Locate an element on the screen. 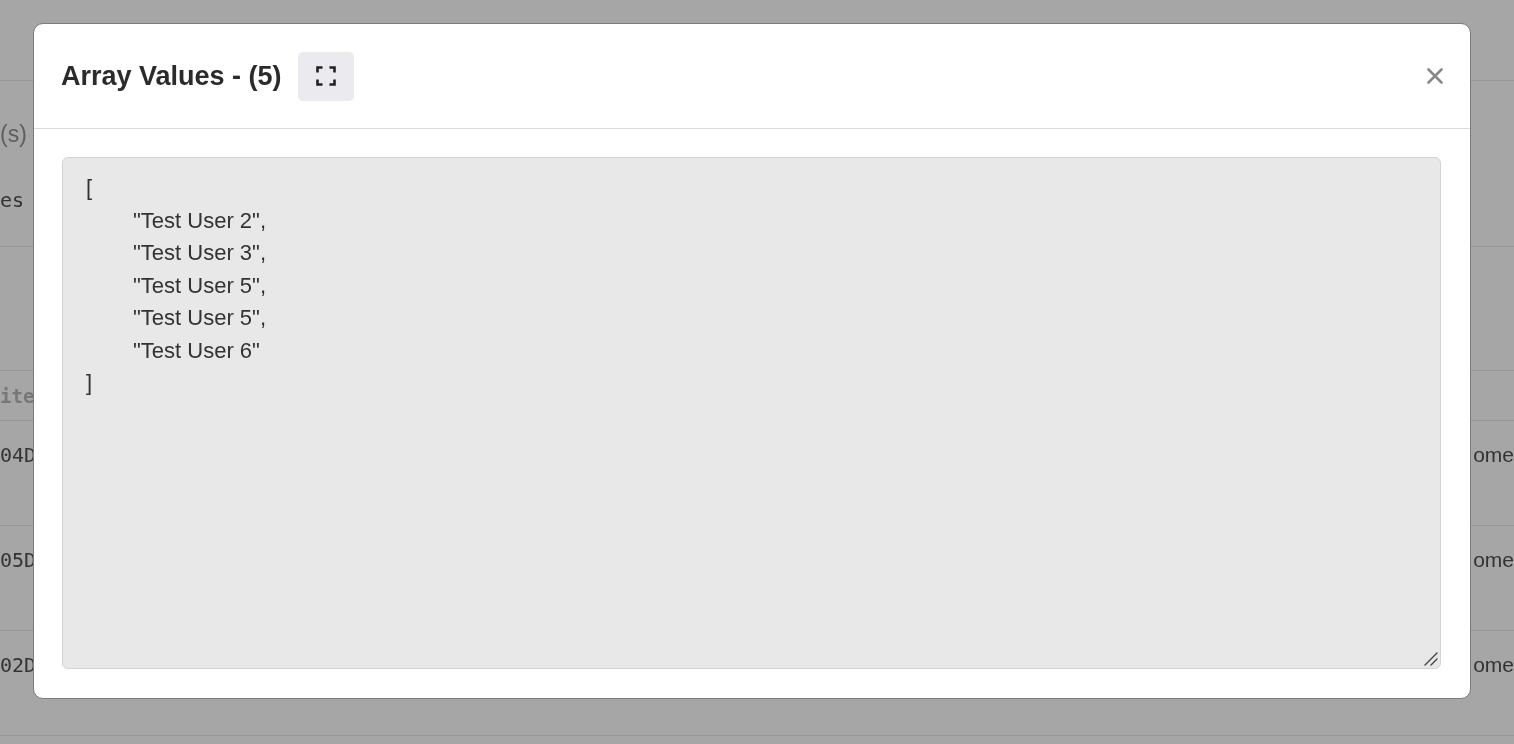  close-button is located at coordinates (1435, 76).